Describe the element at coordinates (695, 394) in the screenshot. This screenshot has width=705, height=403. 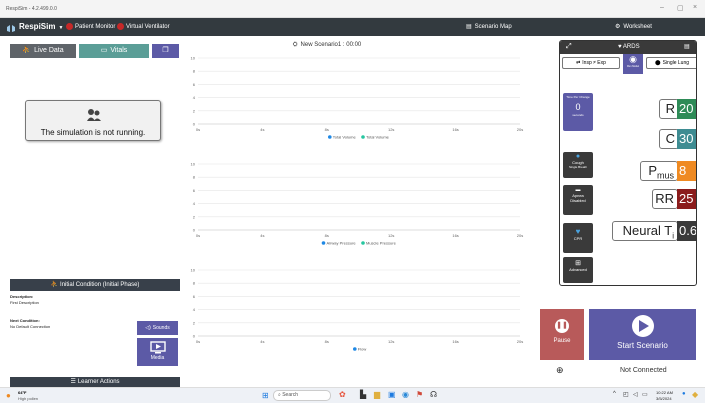
I see `widget-icon: ◆` at that location.